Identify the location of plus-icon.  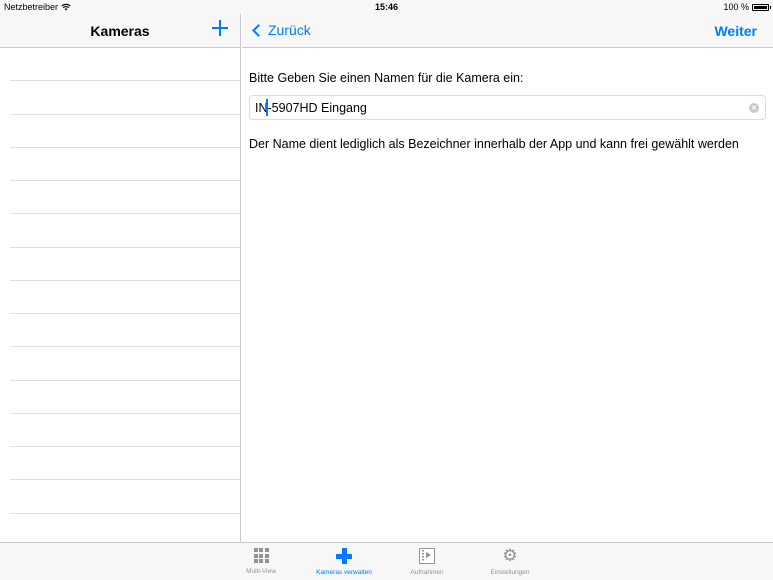
(344, 556).